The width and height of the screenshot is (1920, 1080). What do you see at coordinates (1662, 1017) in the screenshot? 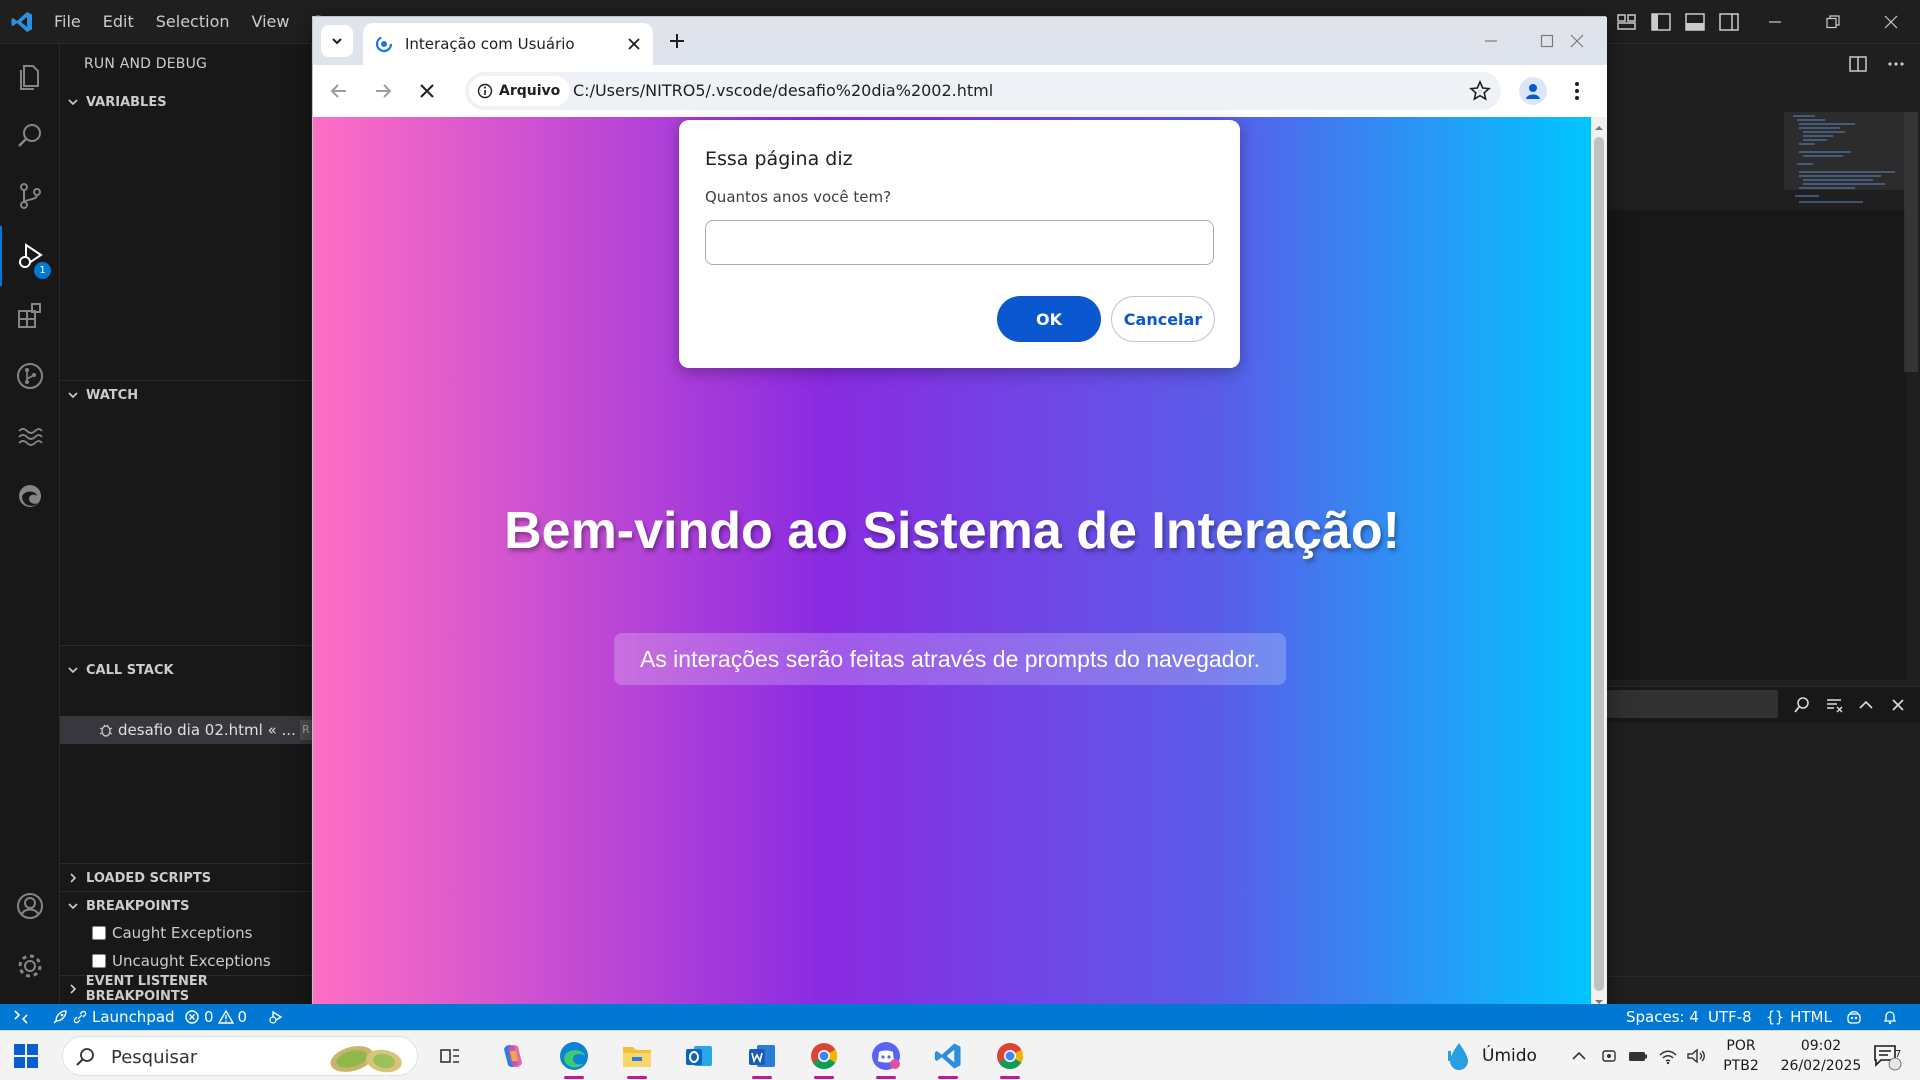
I see `indentation-item: Spaces: 4` at bounding box center [1662, 1017].